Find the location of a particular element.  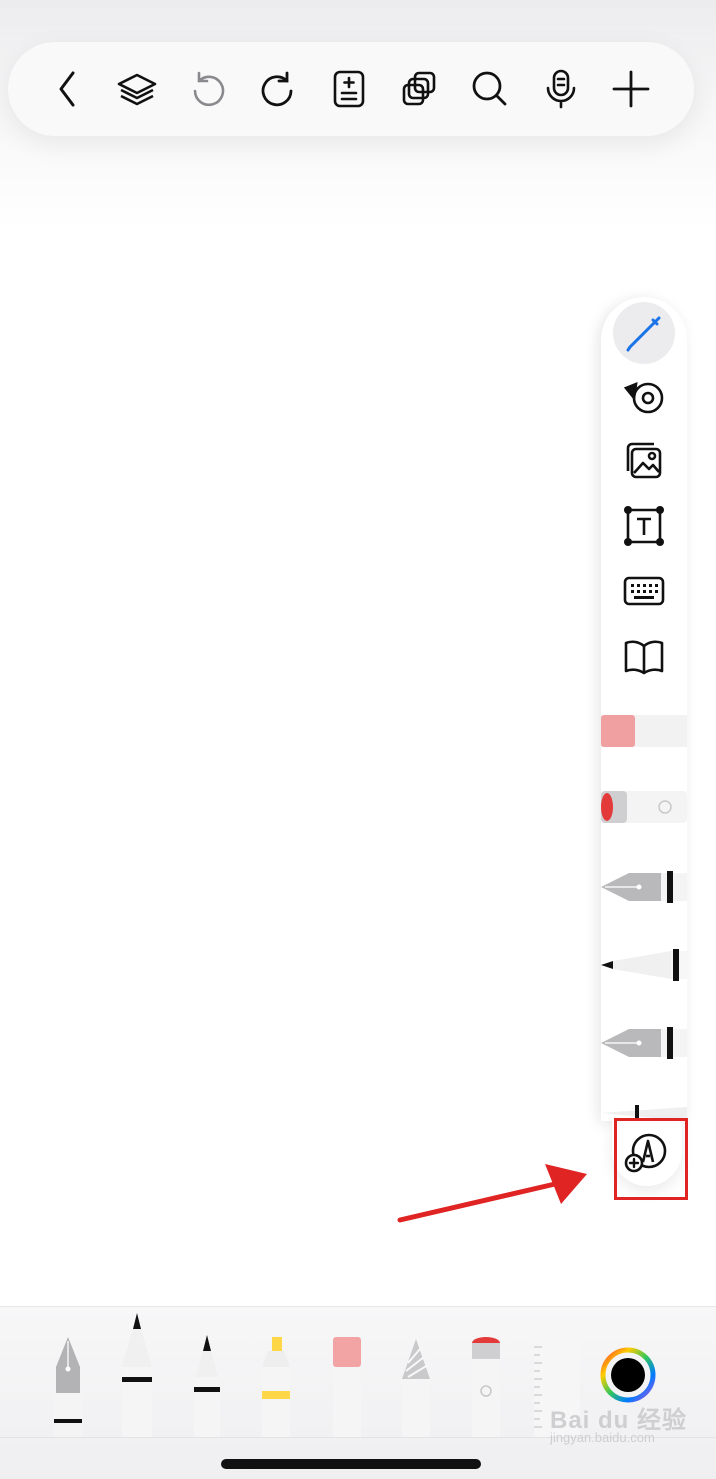

pencil-icon is located at coordinates (416, 1388).